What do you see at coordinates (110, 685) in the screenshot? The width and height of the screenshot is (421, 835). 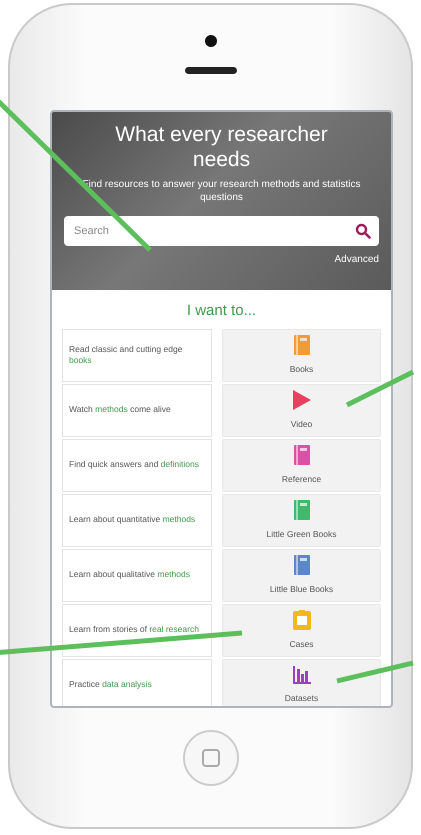 I see `prompt-text: Practice data analysis` at bounding box center [110, 685].